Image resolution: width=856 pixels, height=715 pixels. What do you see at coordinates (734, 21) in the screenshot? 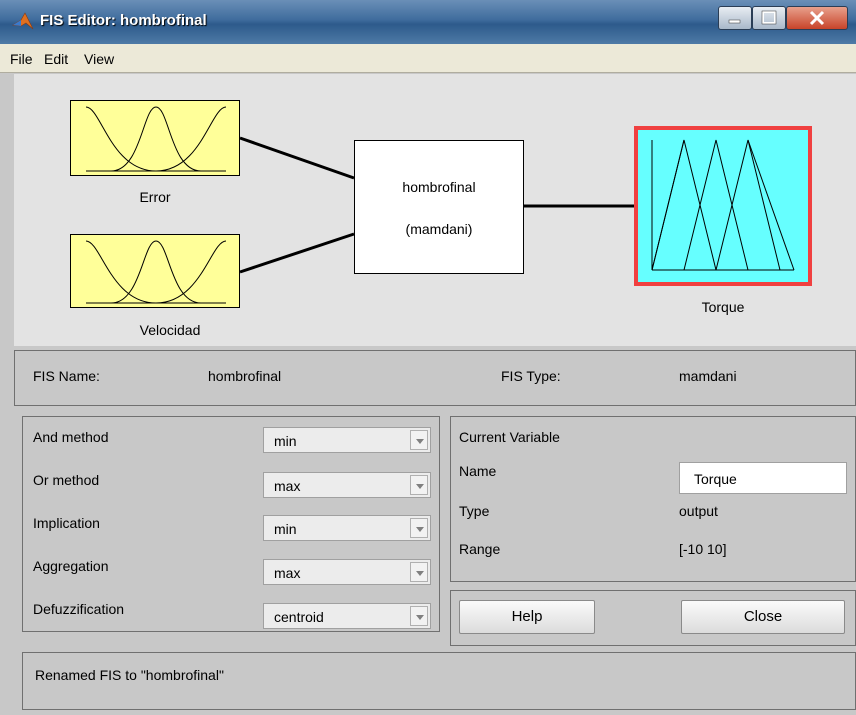
I see `minimize-icon` at bounding box center [734, 21].